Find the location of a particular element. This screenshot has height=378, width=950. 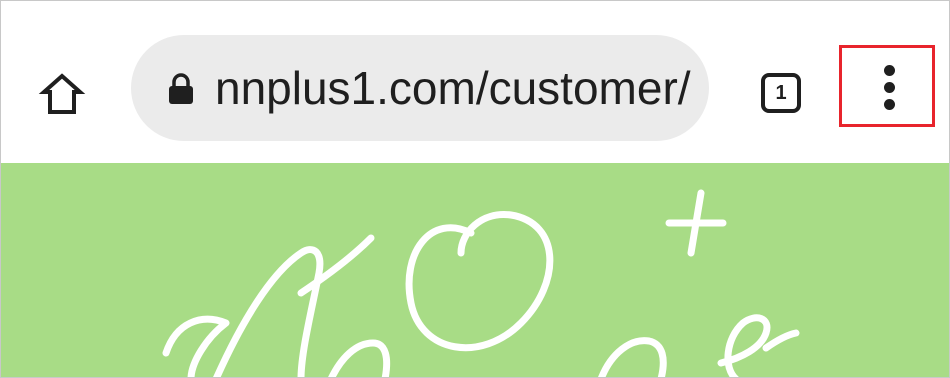

lock-icon is located at coordinates (181, 88).